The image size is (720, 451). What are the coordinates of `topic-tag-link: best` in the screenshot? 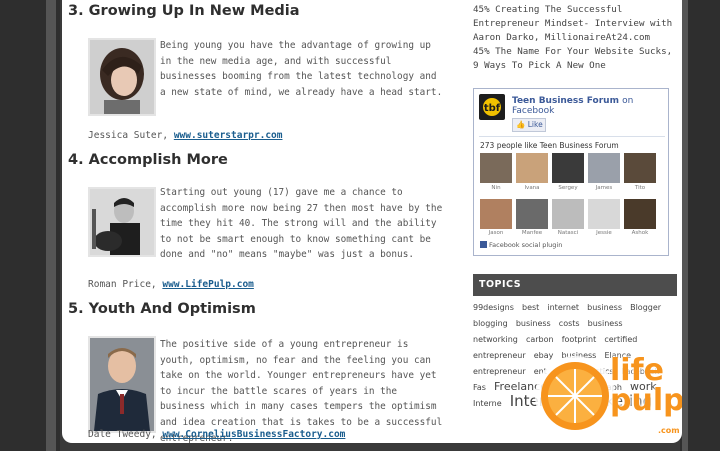 It's located at (530, 307).